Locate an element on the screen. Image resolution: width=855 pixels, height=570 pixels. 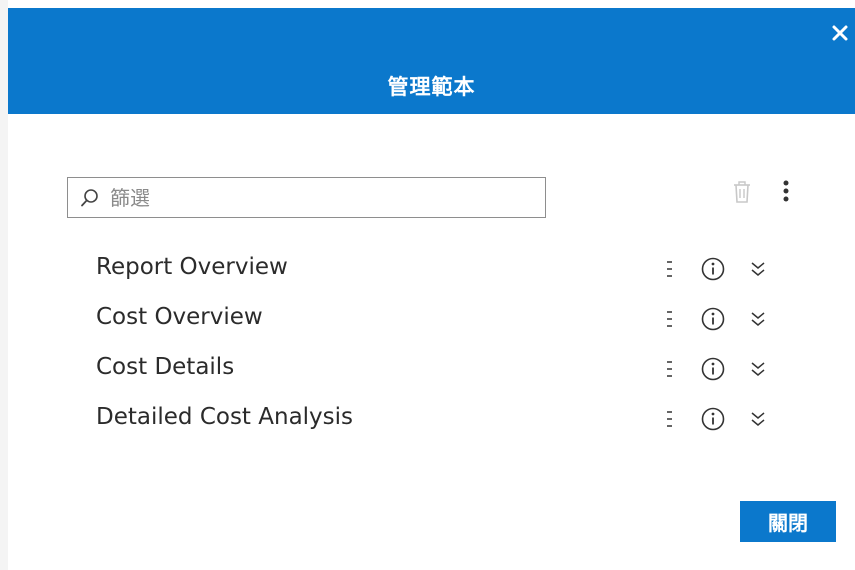
filter-field is located at coordinates (306, 197).